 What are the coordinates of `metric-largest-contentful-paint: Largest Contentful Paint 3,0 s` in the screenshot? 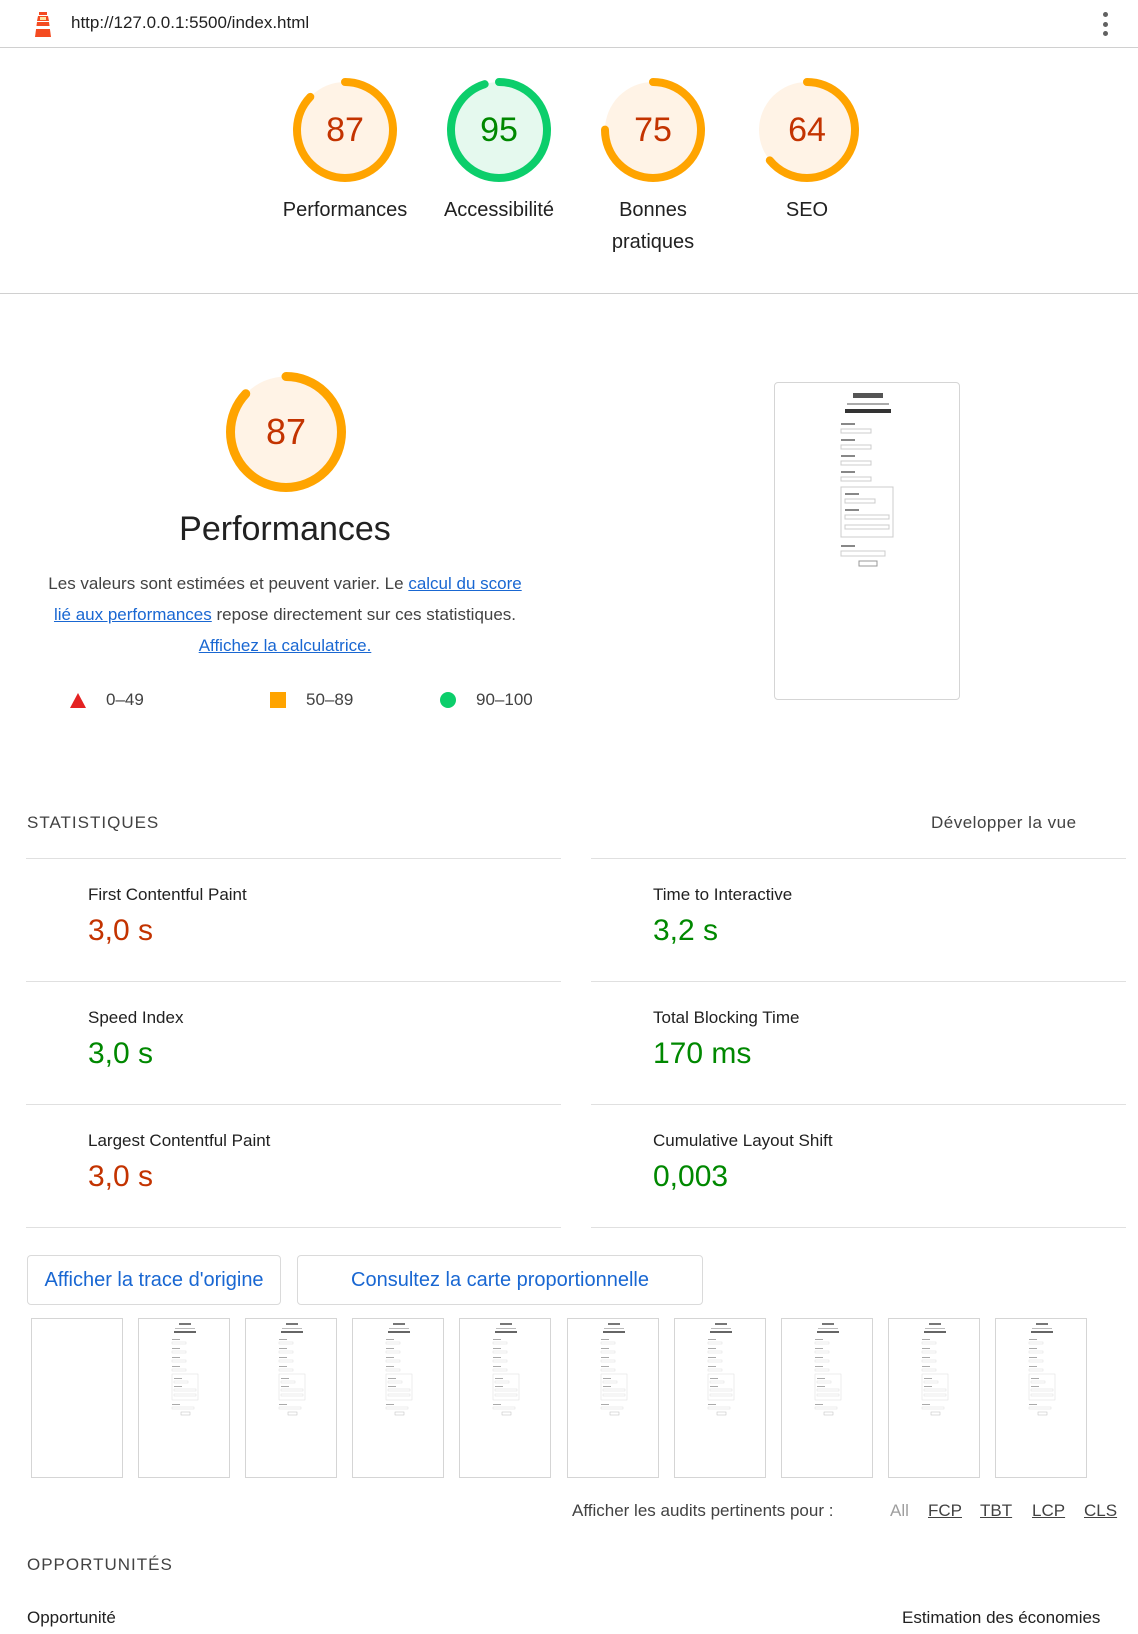 It's located at (293, 1166).